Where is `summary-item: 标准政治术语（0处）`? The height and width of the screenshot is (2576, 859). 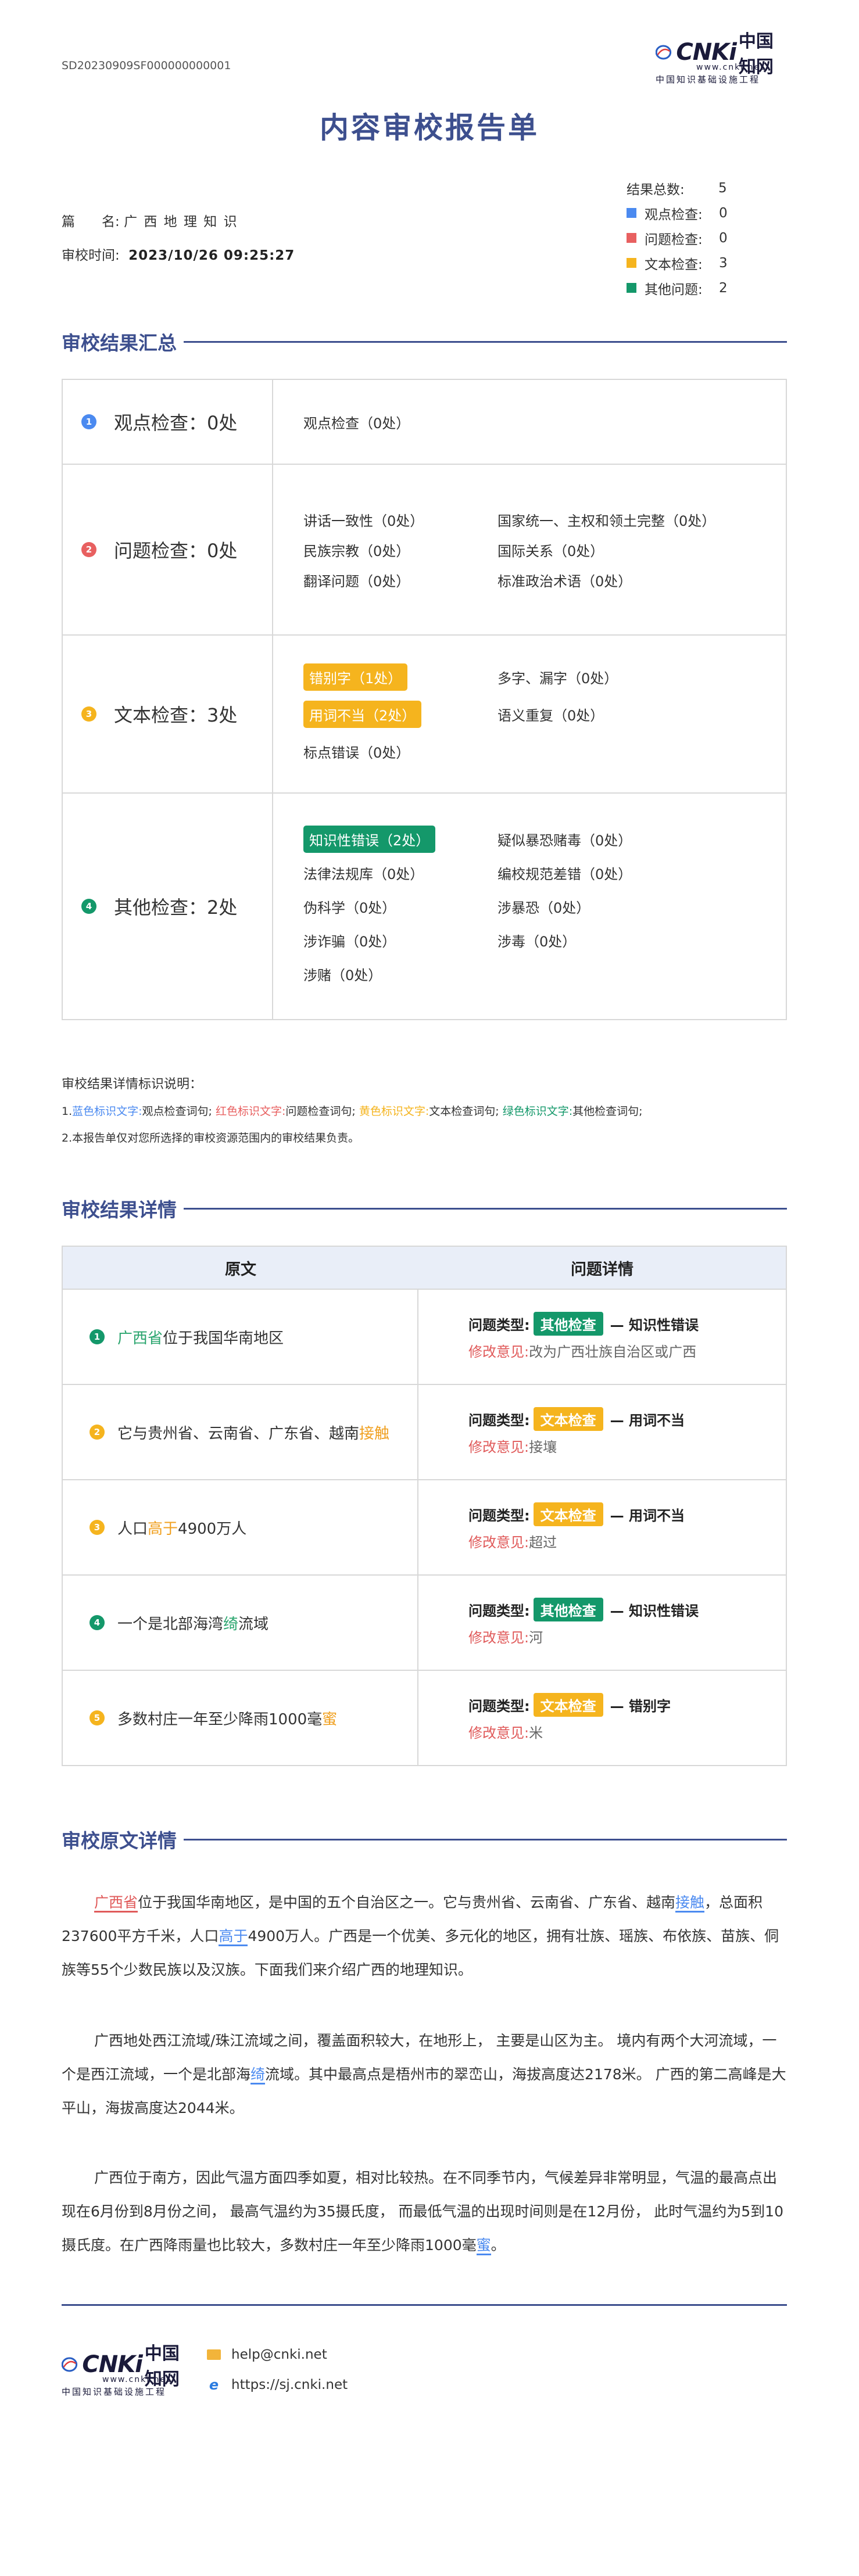 summary-item: 标准政治术语（0处） is located at coordinates (564, 581).